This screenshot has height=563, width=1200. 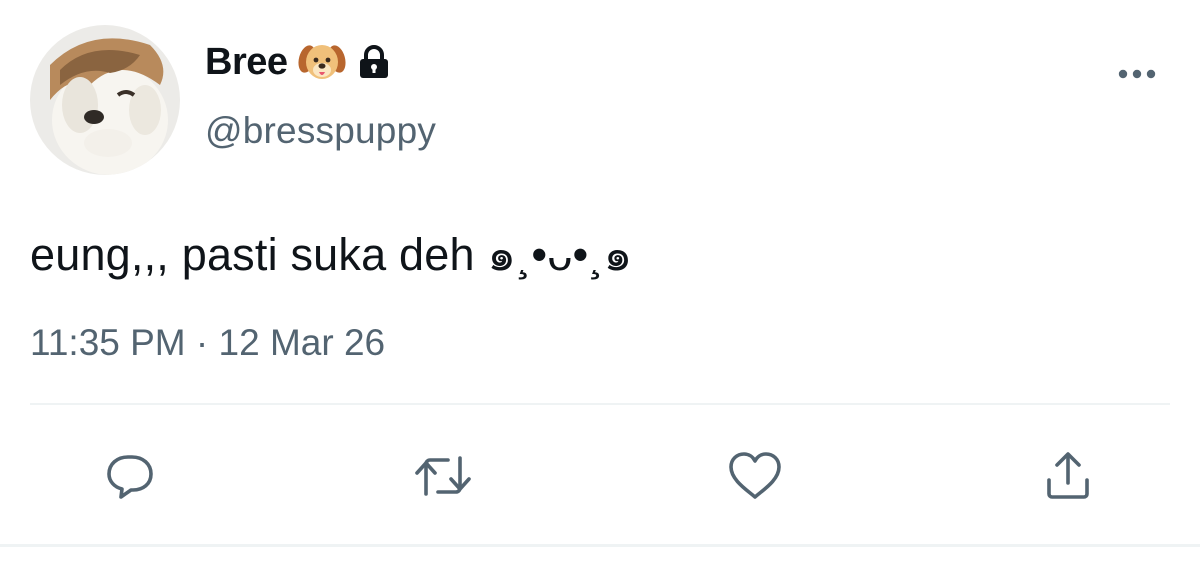 What do you see at coordinates (302, 342) in the screenshot?
I see `tweet-date: 12 Mar 26` at bounding box center [302, 342].